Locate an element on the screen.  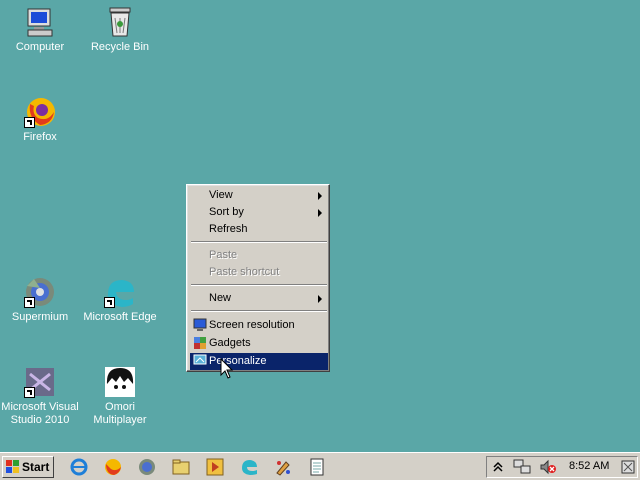
personalize-icon is located at coordinates (200, 361).